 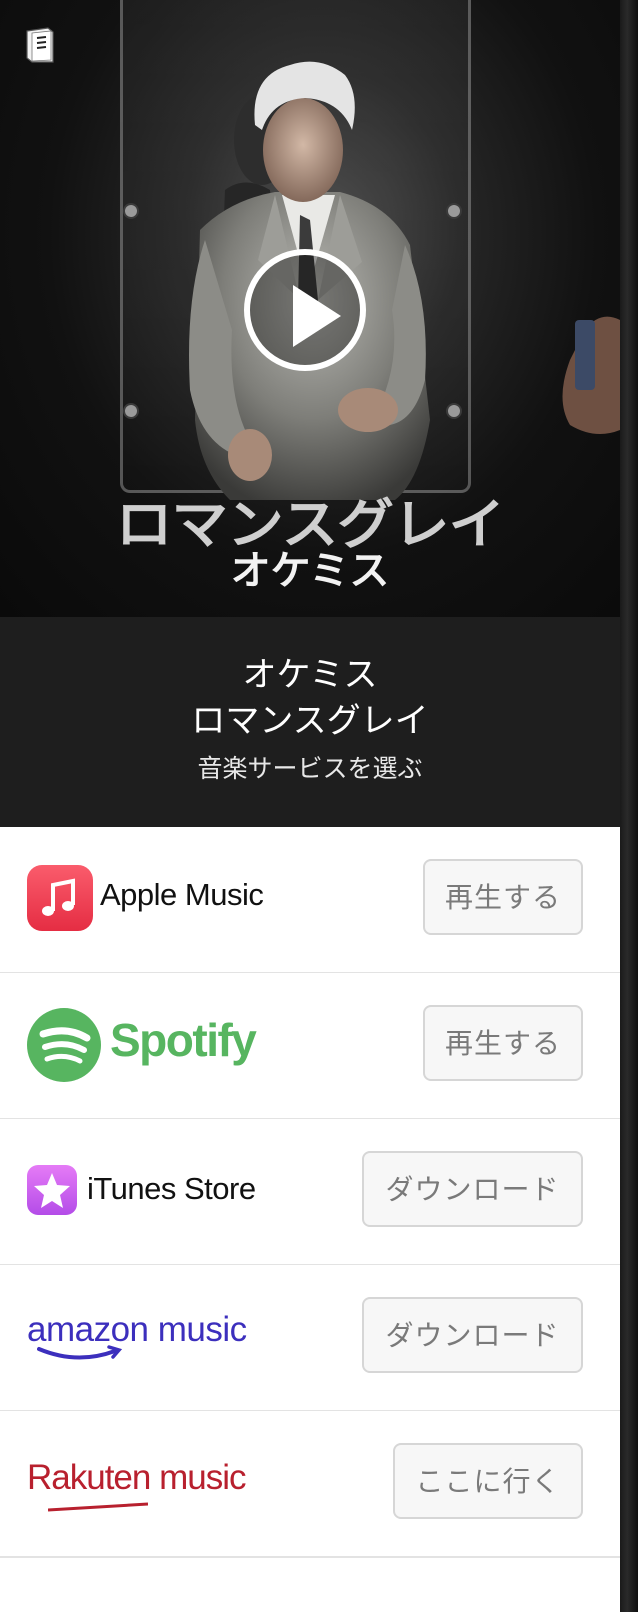 What do you see at coordinates (82, 1356) in the screenshot?
I see `amazon-smile-icon` at bounding box center [82, 1356].